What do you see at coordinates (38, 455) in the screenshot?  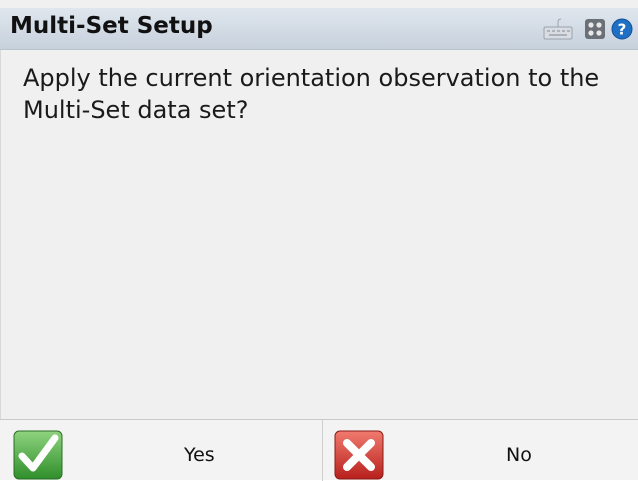 I see `check-icon` at bounding box center [38, 455].